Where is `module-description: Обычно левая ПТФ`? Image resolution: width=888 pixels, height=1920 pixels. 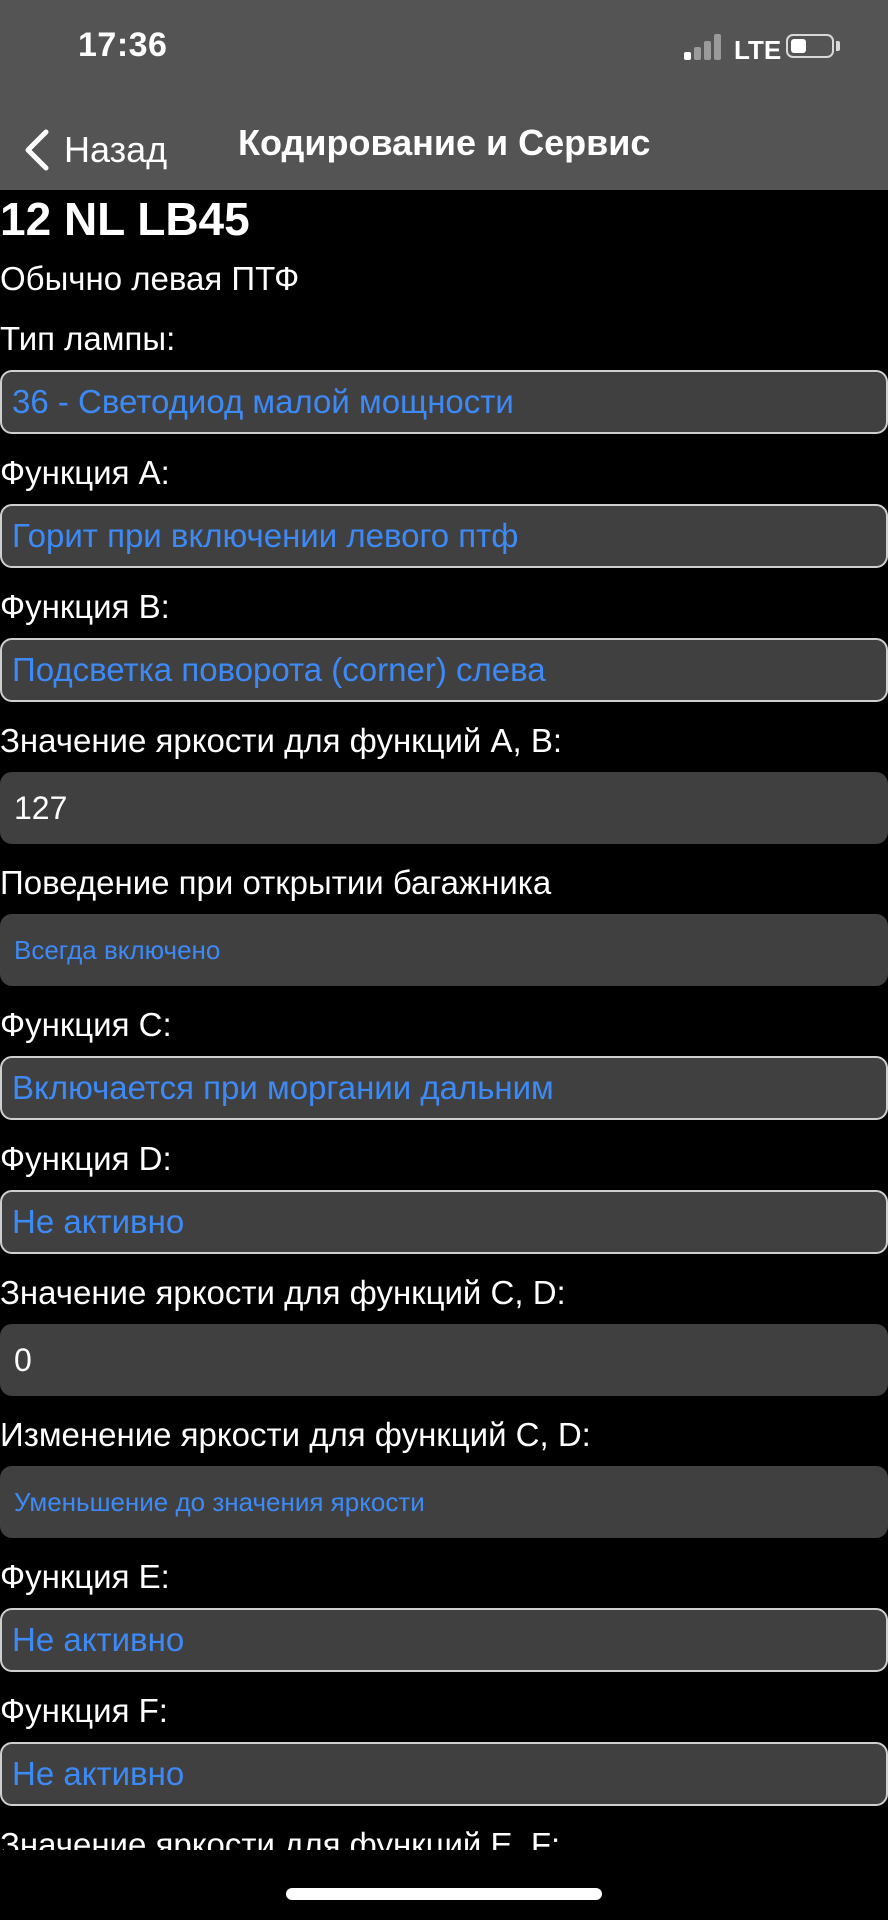
module-description: Обычно левая ПТФ is located at coordinates (150, 278).